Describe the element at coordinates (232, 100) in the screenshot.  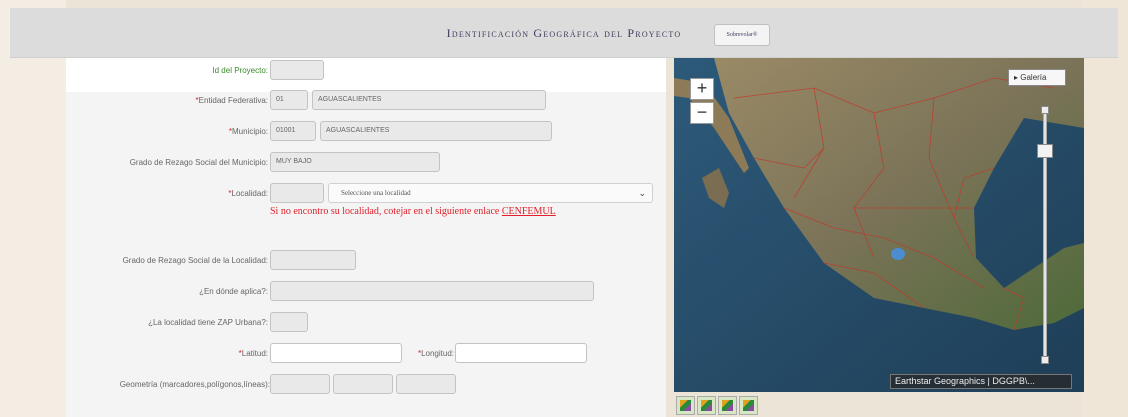
I see `entidad-label: *Entidad Federativa:` at that location.